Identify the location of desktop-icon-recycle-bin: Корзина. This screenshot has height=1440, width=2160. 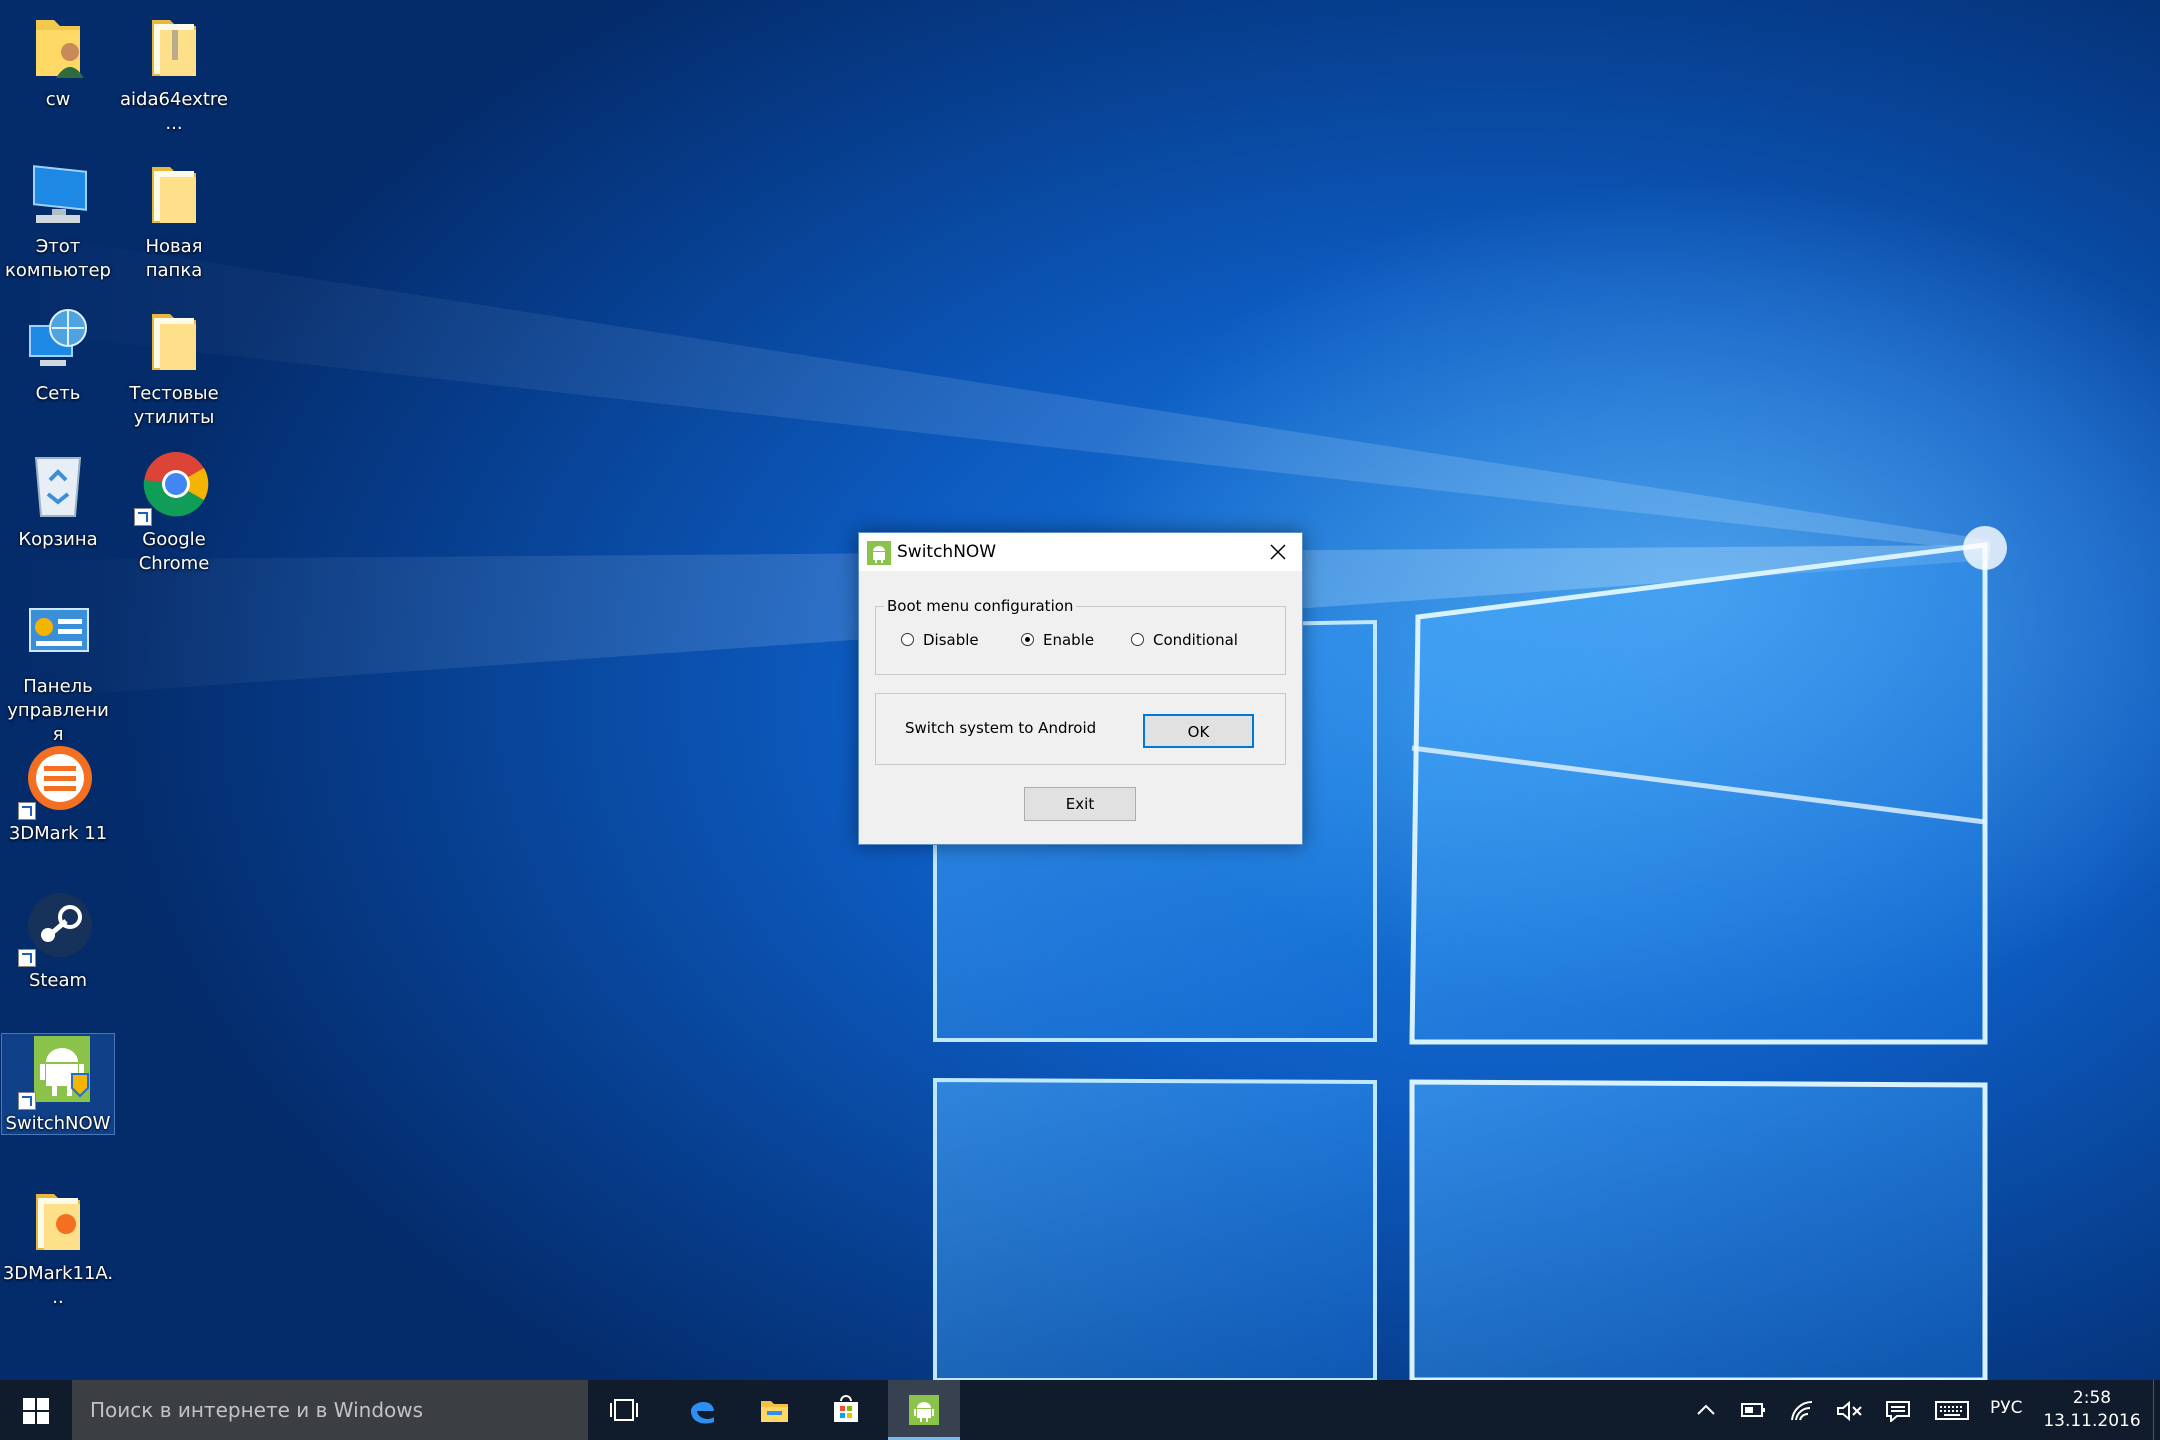
(58, 501).